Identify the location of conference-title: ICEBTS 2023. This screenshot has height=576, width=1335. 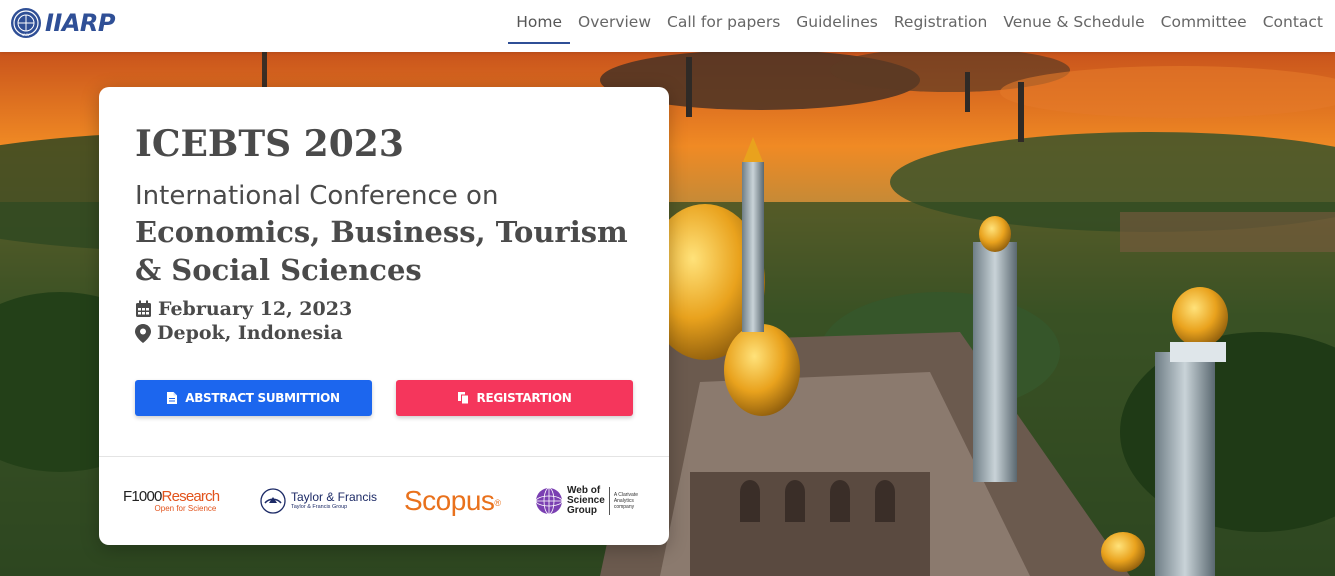
(269, 144).